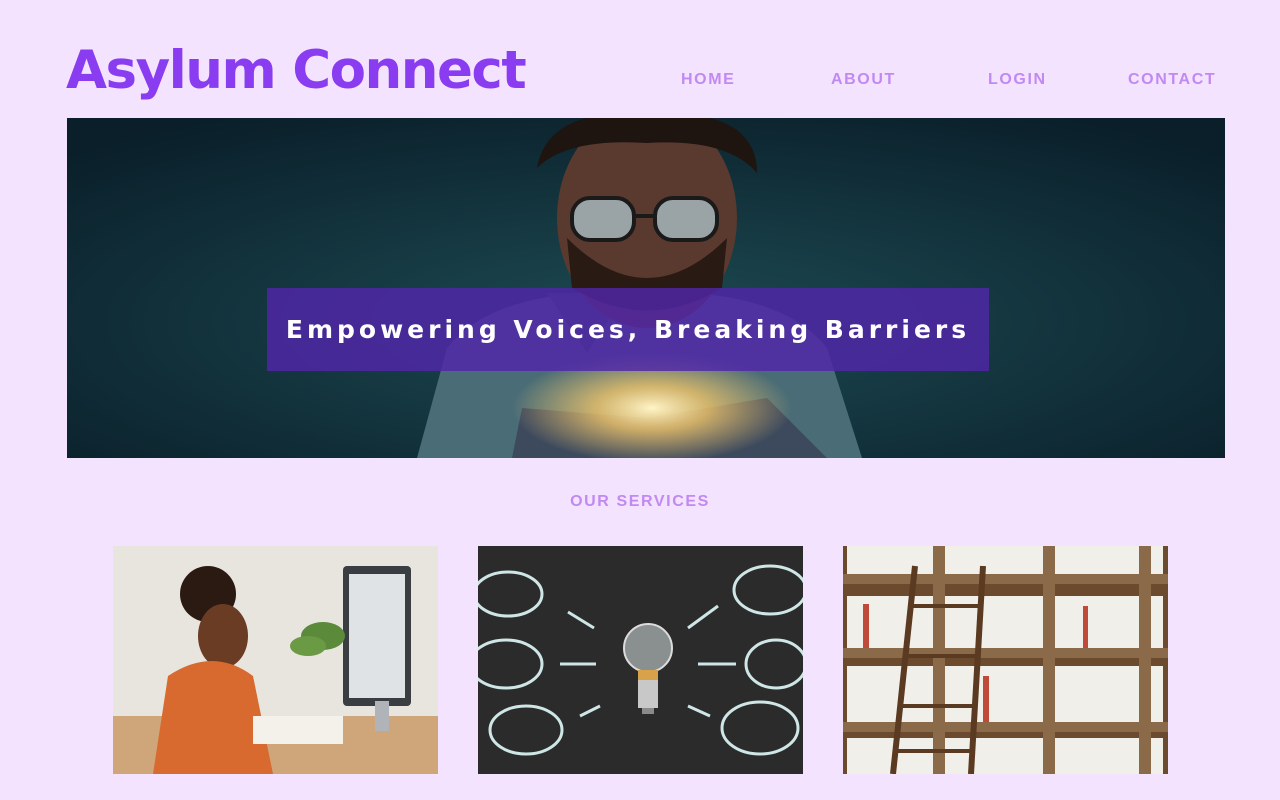 This screenshot has height=800, width=1280. I want to click on hero-tagline-banner: Empowering Voices, Breaking Barriers, so click(628, 329).